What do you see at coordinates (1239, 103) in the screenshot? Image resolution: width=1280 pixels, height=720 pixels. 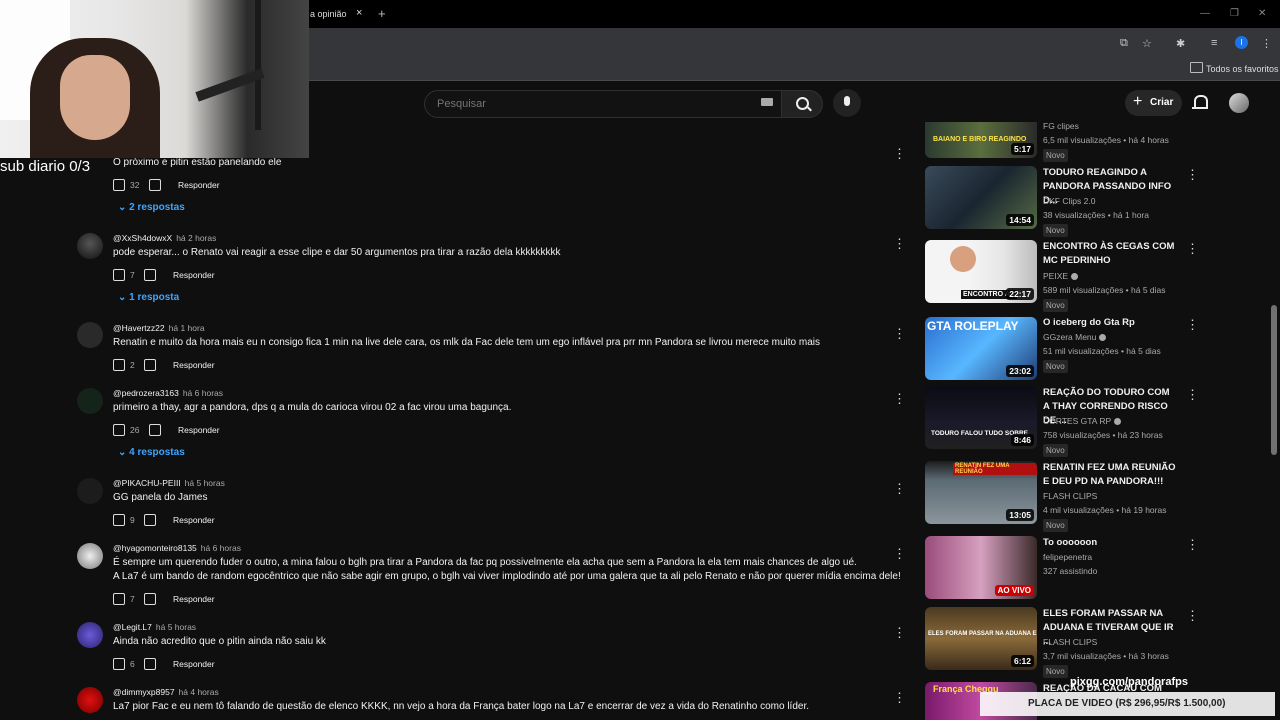 I see `account-avatar` at bounding box center [1239, 103].